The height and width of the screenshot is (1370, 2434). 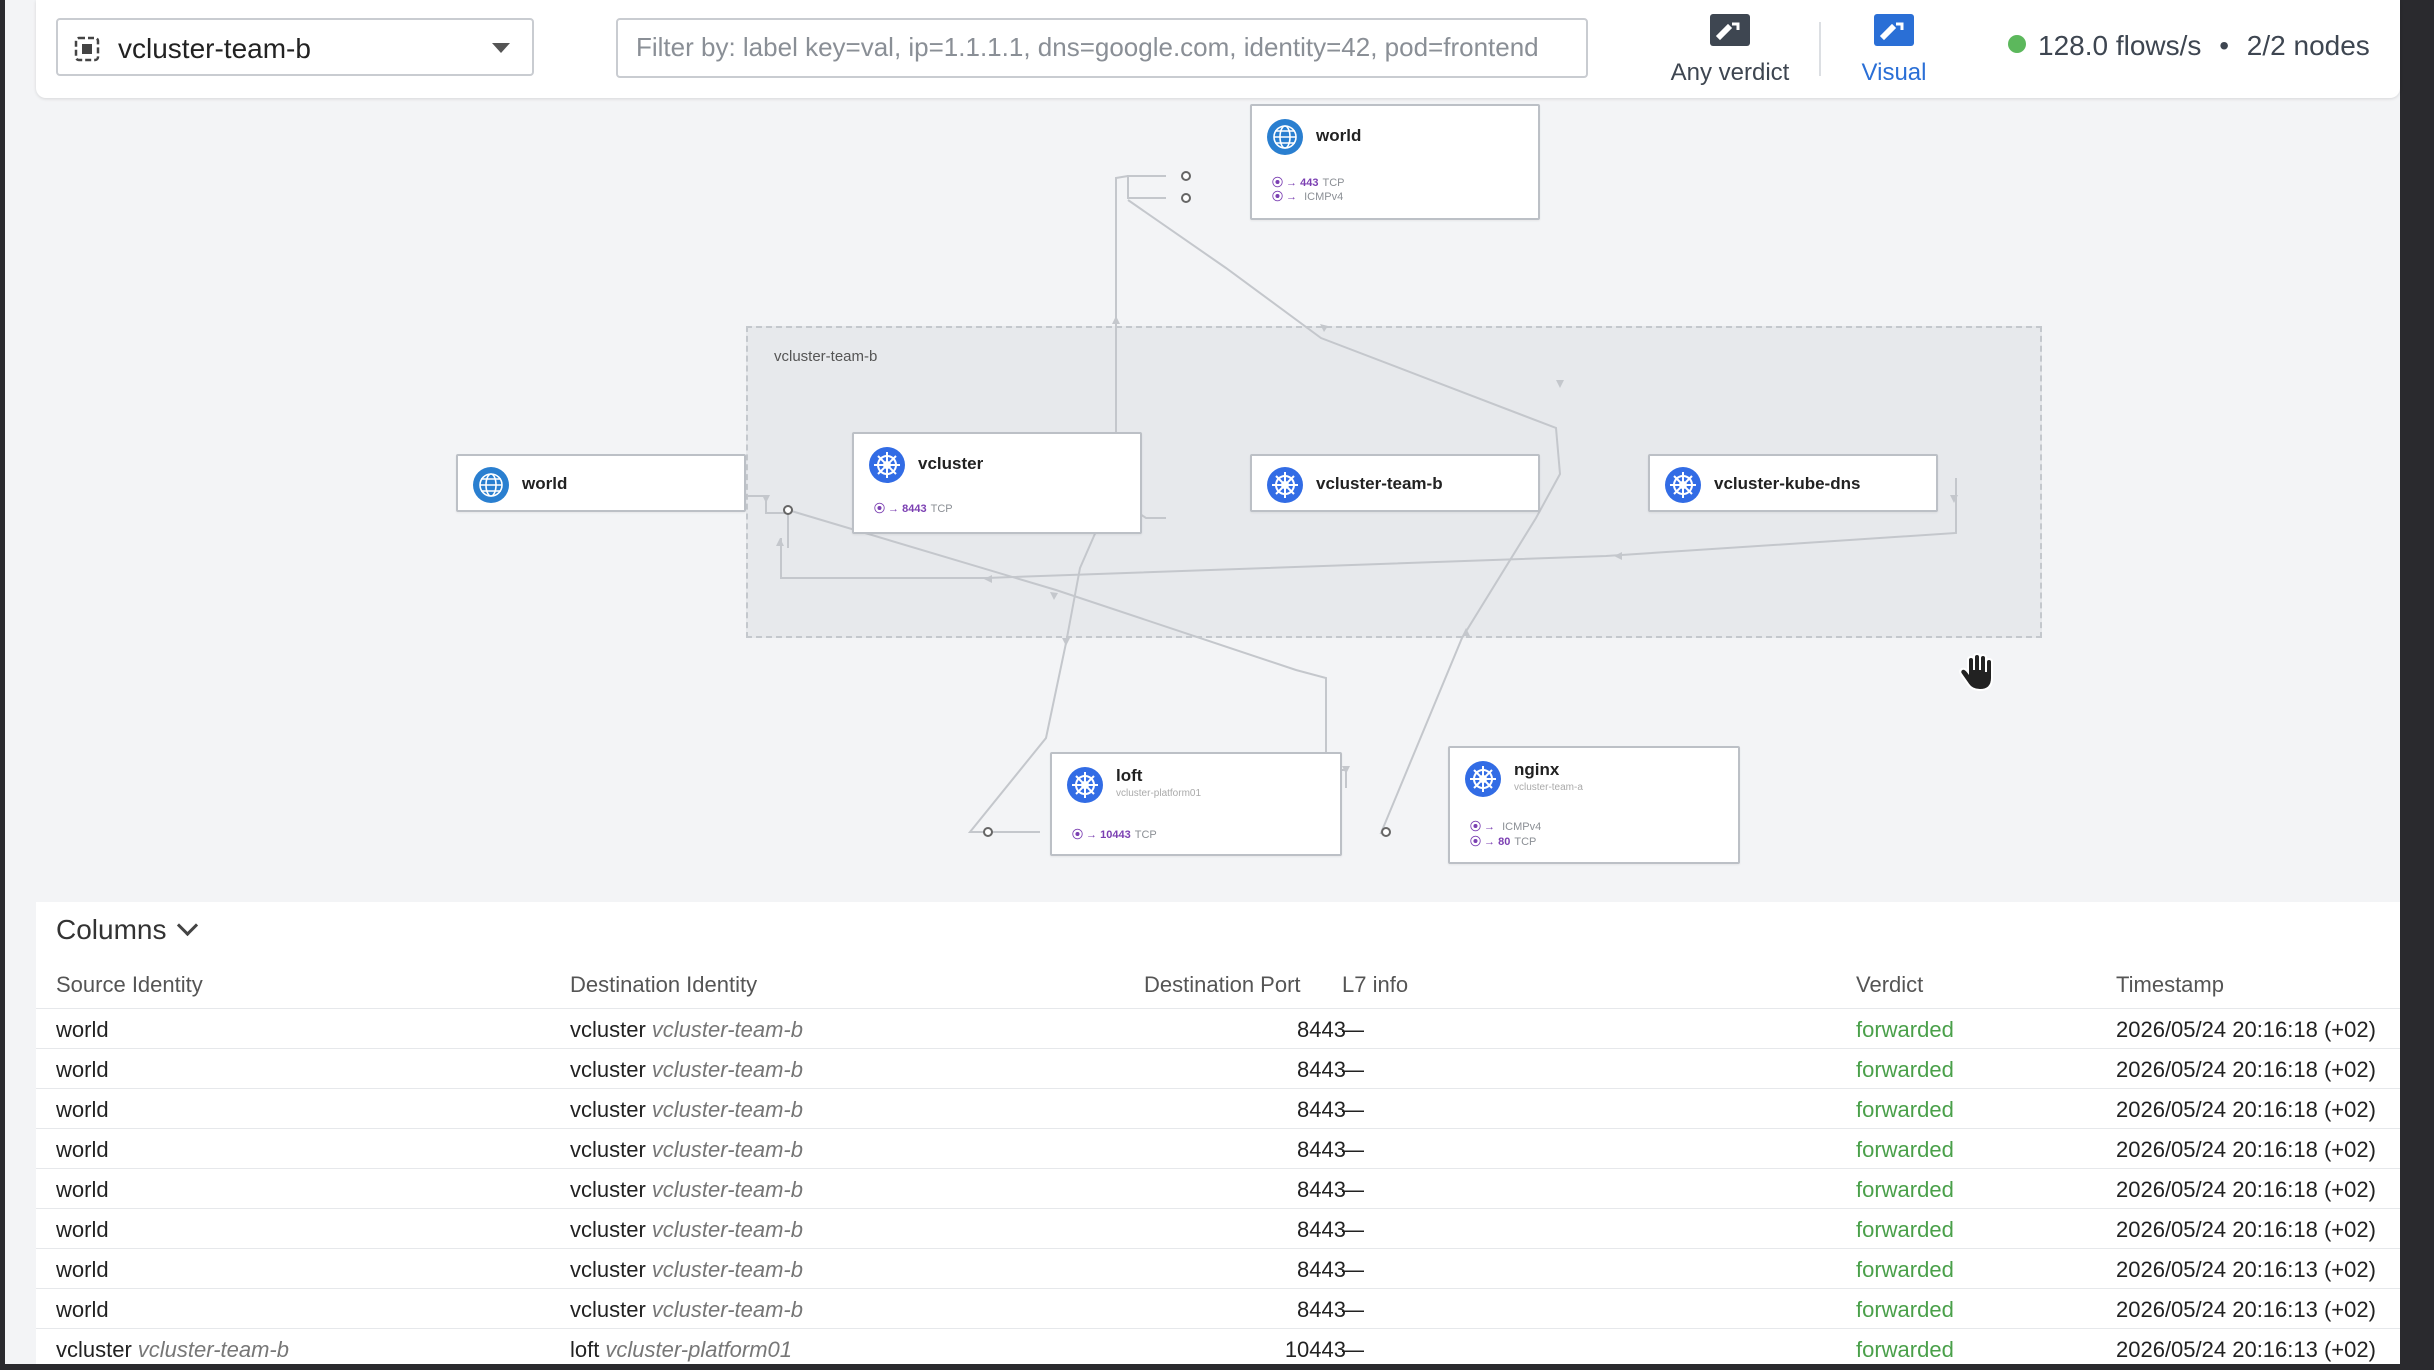 I want to click on visual-icon, so click(x=1894, y=30).